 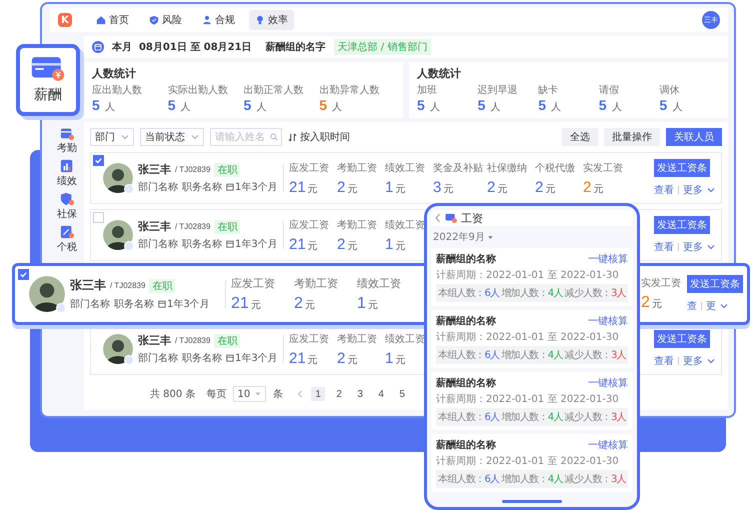 I want to click on action-button: 全选, so click(x=580, y=137).